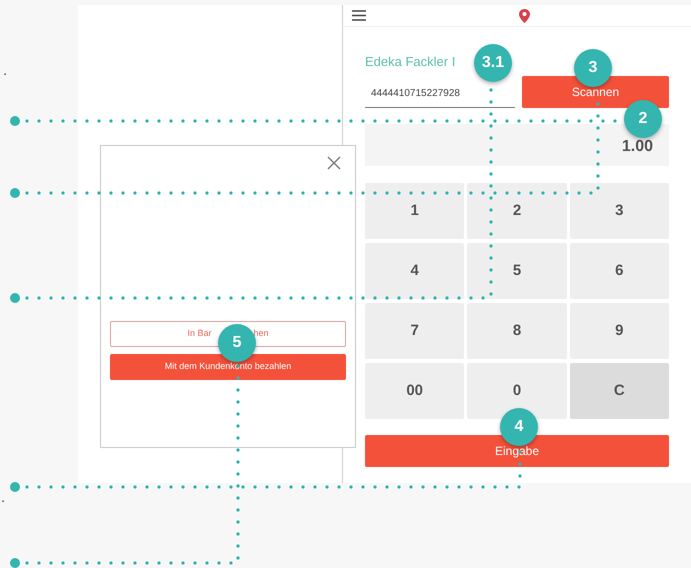 The width and height of the screenshot is (691, 568). I want to click on keypad-key: 1, so click(414, 211).